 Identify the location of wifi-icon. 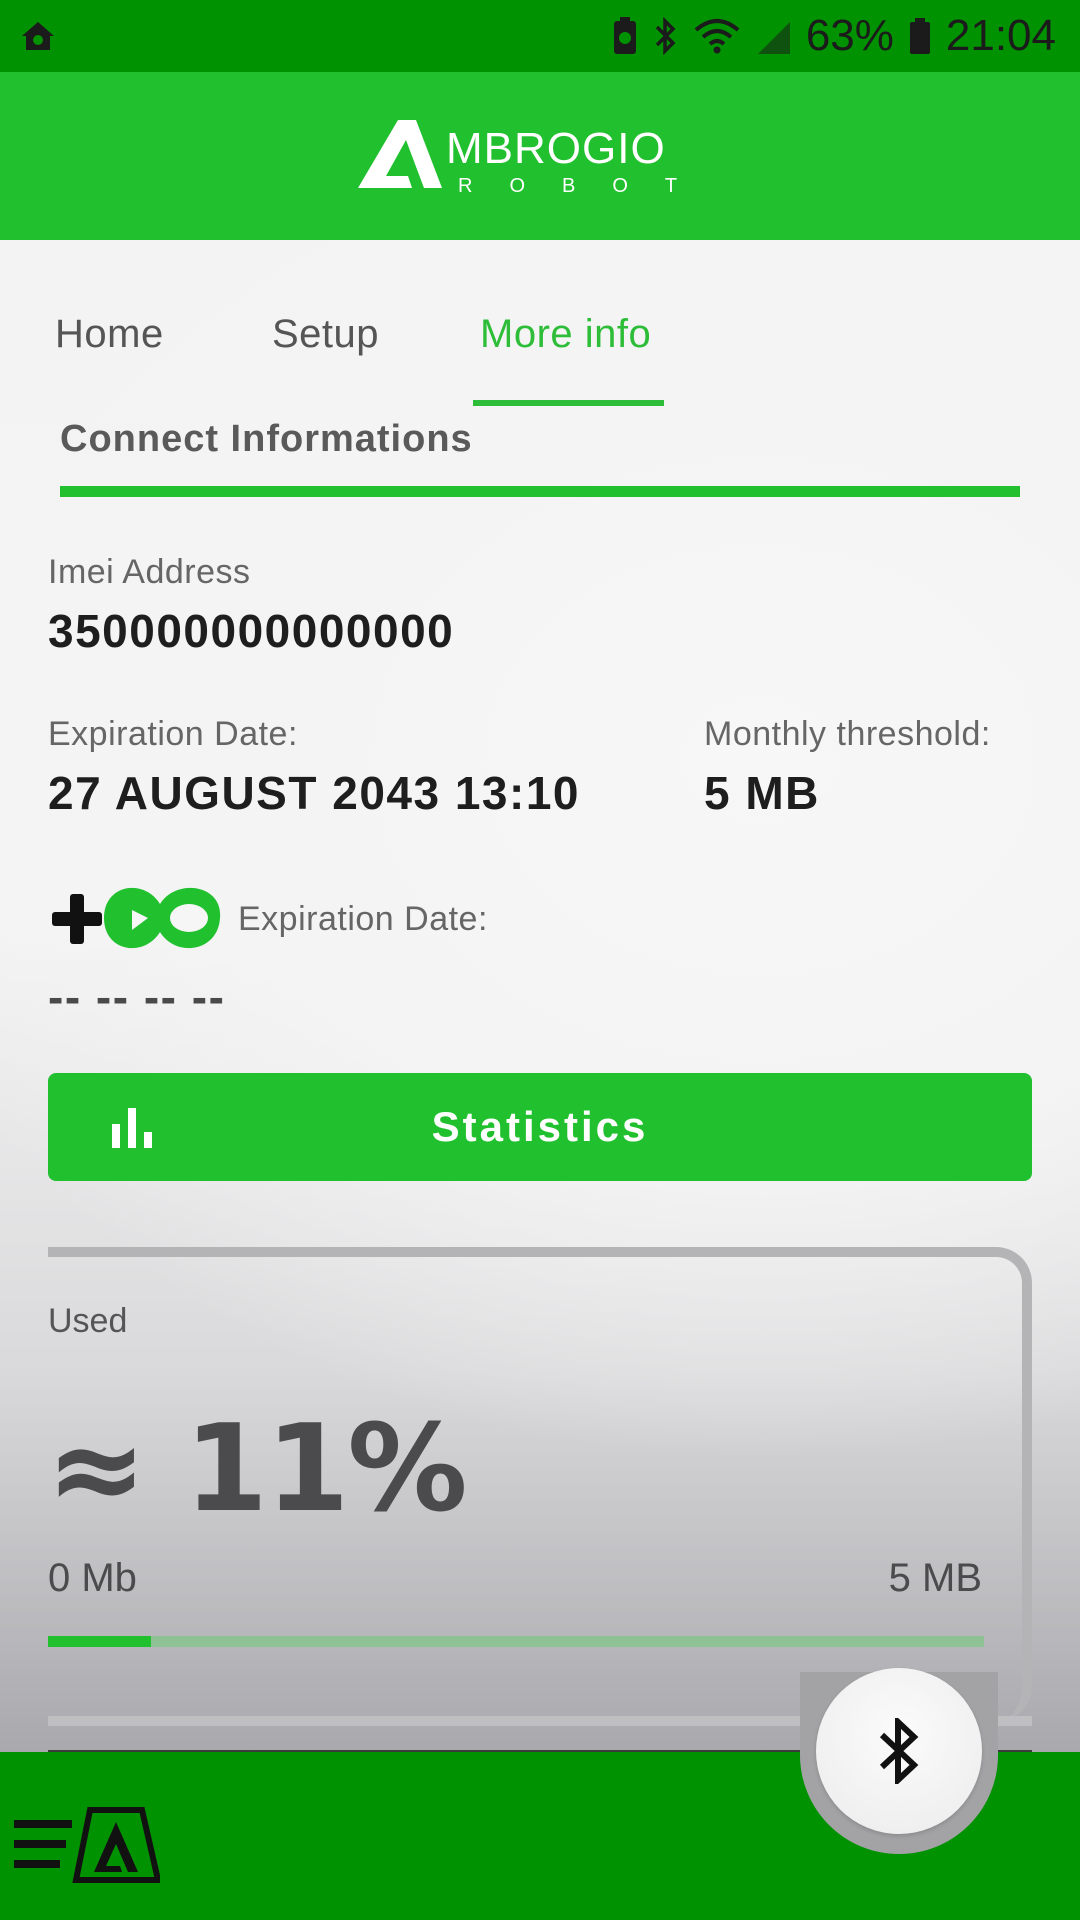
(717, 36).